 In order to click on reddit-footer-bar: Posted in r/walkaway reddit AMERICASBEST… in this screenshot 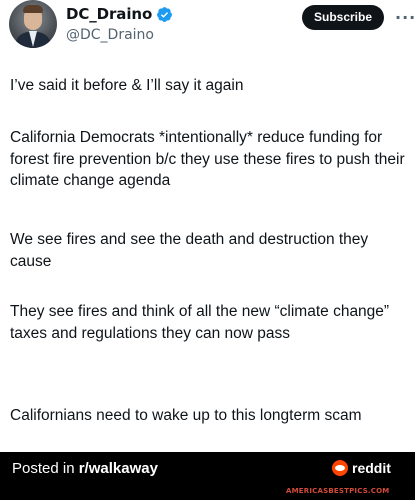, I will do `click(207, 476)`.